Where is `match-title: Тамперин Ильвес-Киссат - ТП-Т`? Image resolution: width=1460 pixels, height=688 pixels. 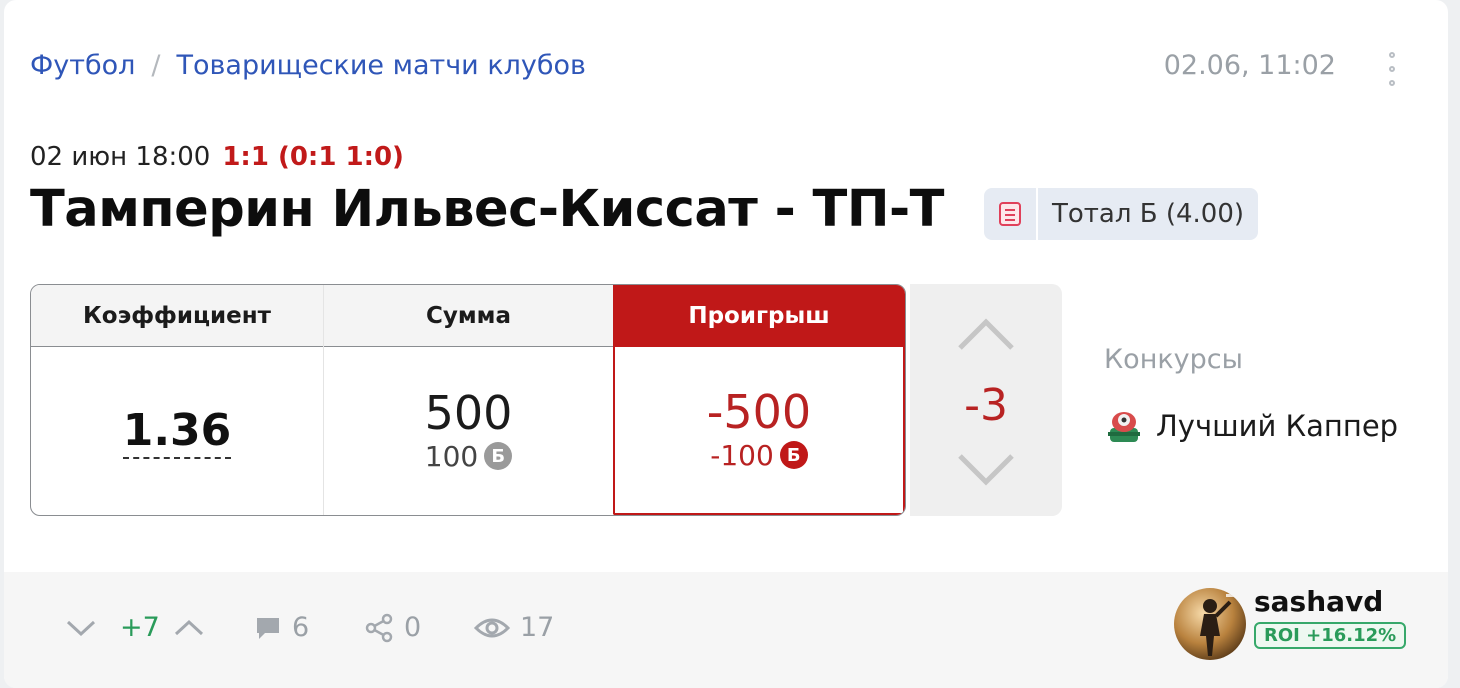
match-title: Тамперин Ильвес-Киссат - ТП-Т is located at coordinates (487, 209).